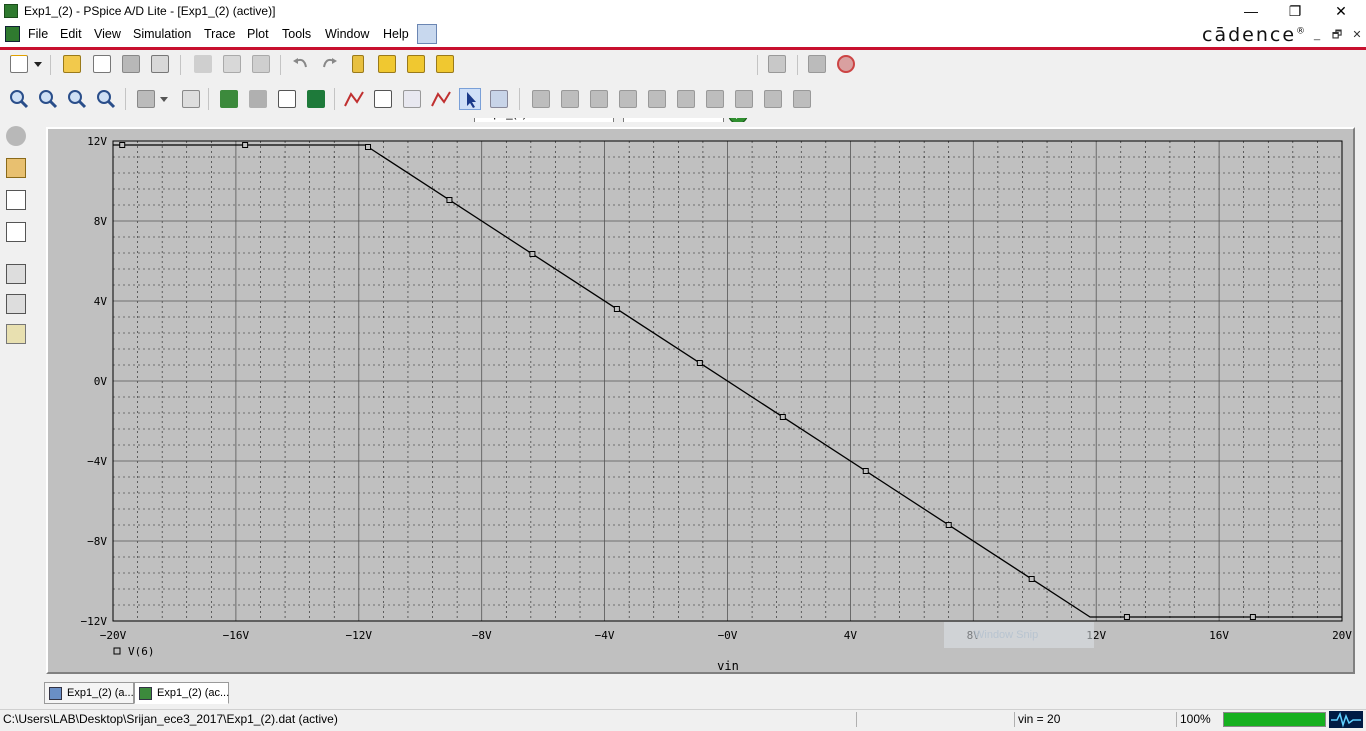 This screenshot has height=731, width=1366. I want to click on y-tick-label: −4V, so click(97, 461).